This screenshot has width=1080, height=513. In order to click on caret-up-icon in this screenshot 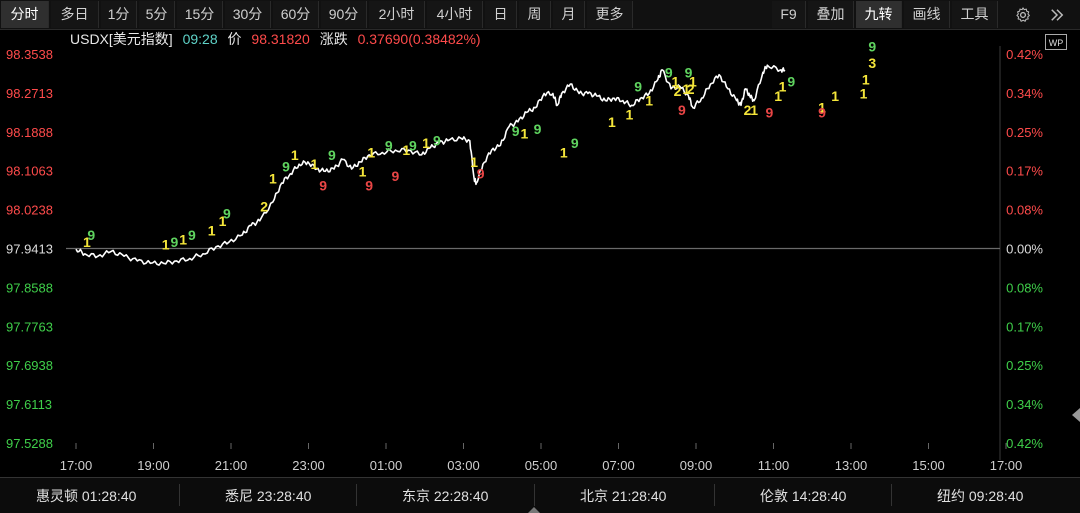, I will do `click(534, 510)`.